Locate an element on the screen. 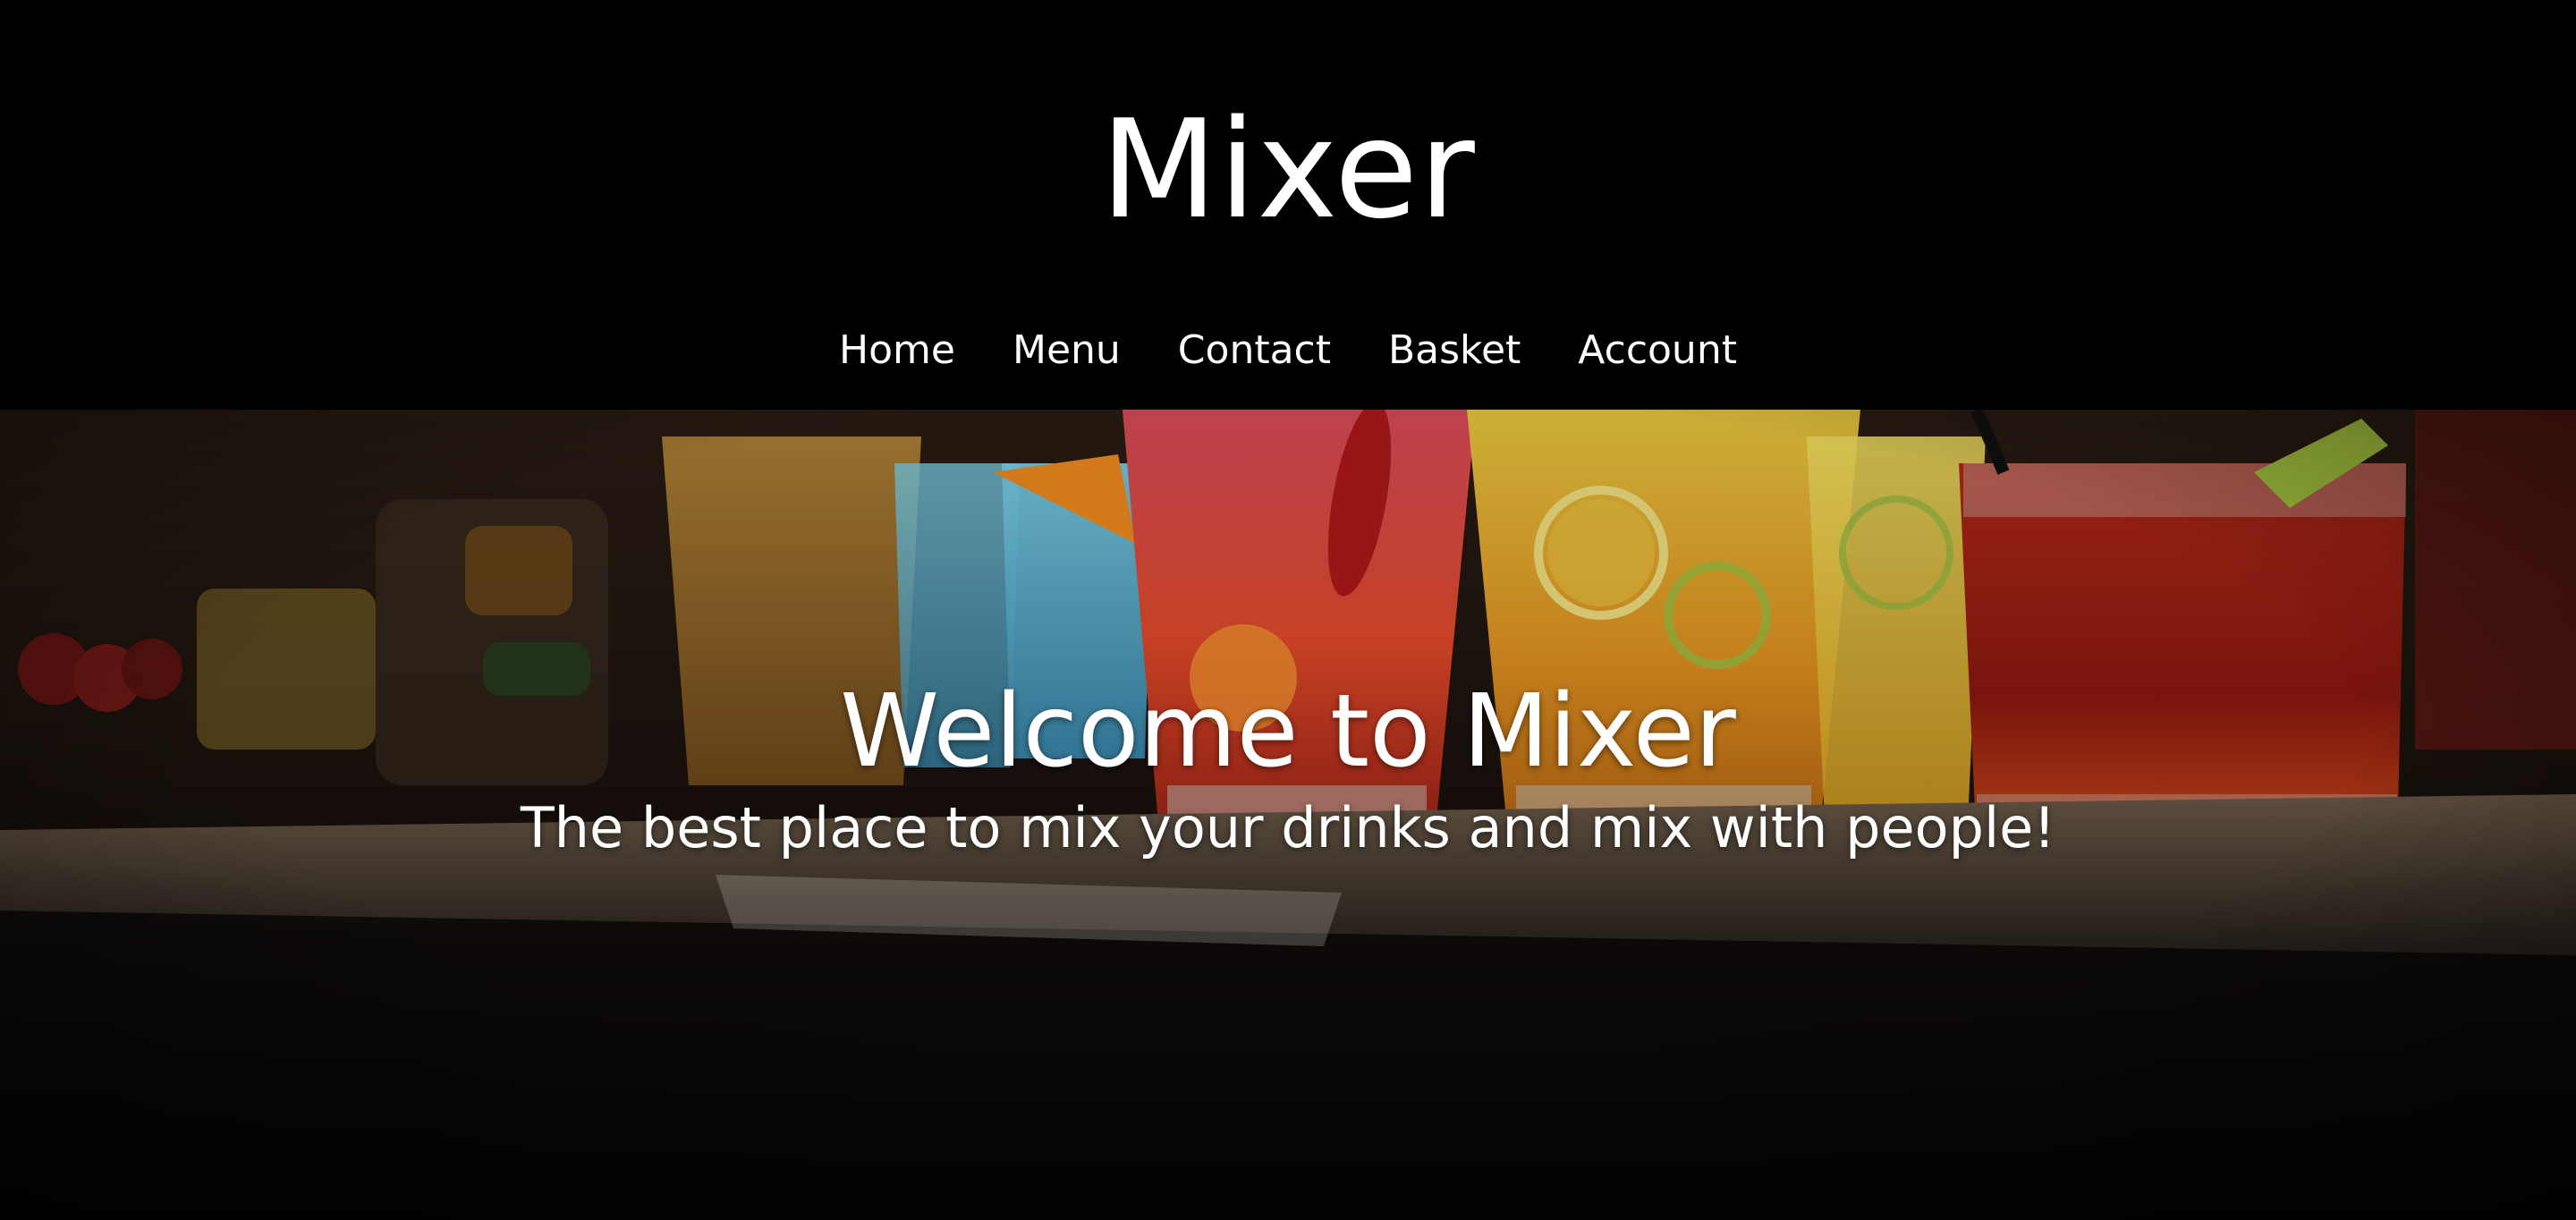  nav-home-link: Home is located at coordinates (897, 350).